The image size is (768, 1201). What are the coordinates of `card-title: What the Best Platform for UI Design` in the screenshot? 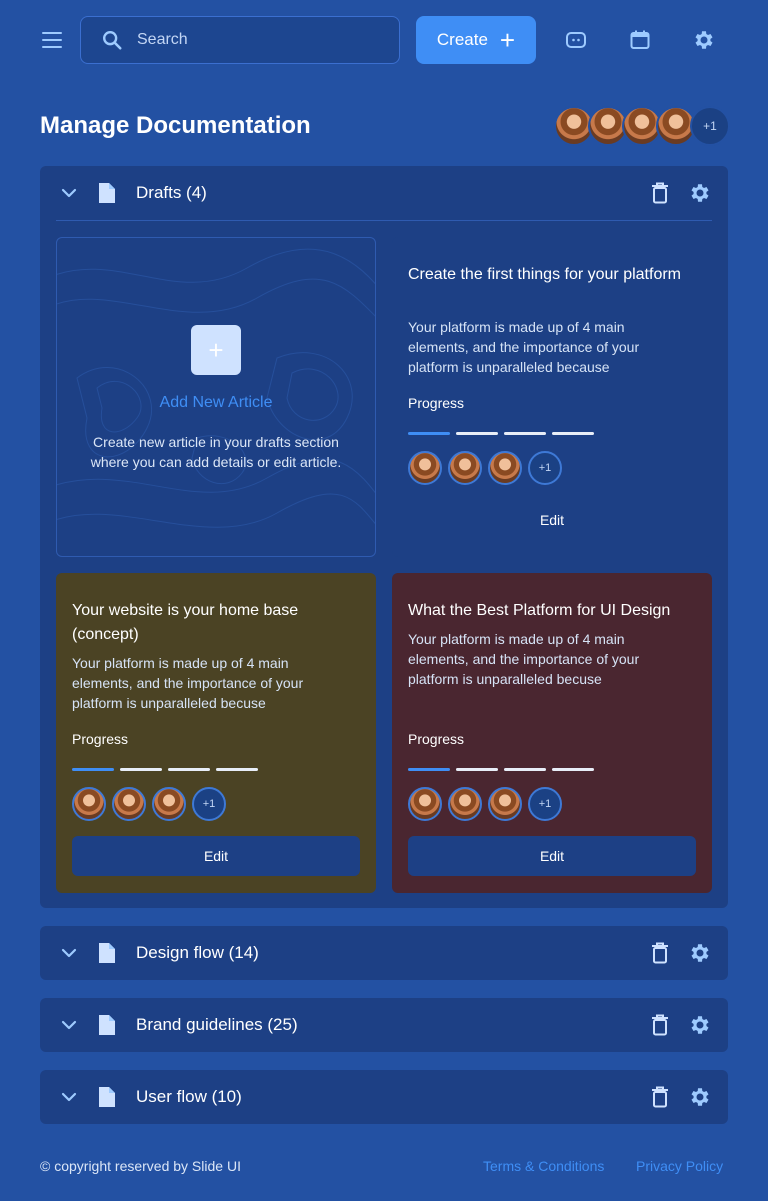 It's located at (539, 610).